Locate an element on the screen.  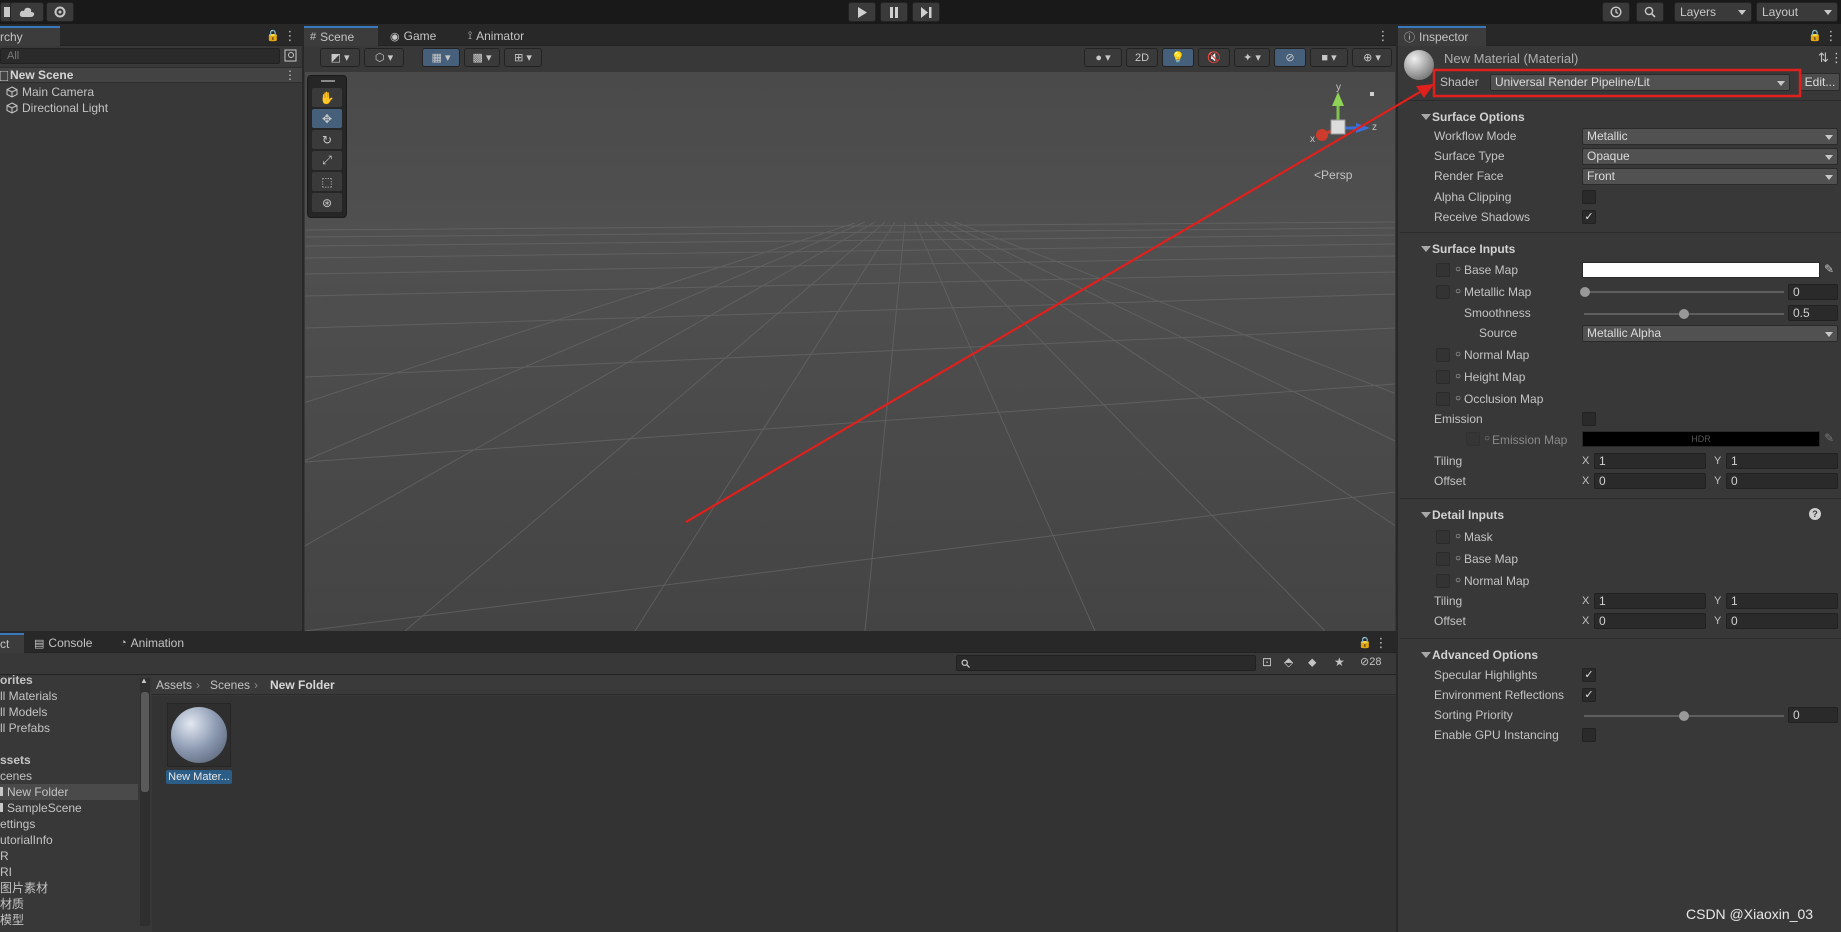
detail-tiling-y-field: 1 is located at coordinates (1782, 601).